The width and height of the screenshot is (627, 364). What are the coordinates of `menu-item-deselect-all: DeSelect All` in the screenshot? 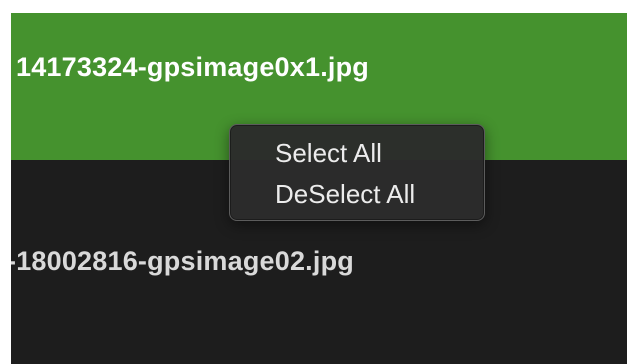 It's located at (357, 194).